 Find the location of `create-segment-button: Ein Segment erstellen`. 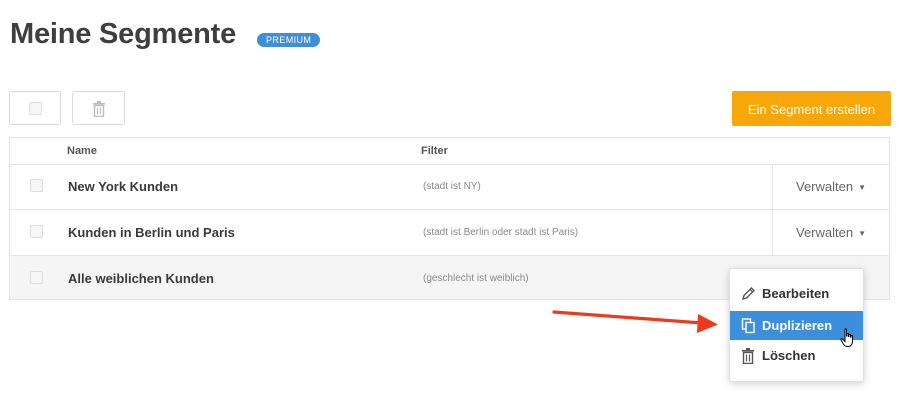

create-segment-button: Ein Segment erstellen is located at coordinates (811, 108).